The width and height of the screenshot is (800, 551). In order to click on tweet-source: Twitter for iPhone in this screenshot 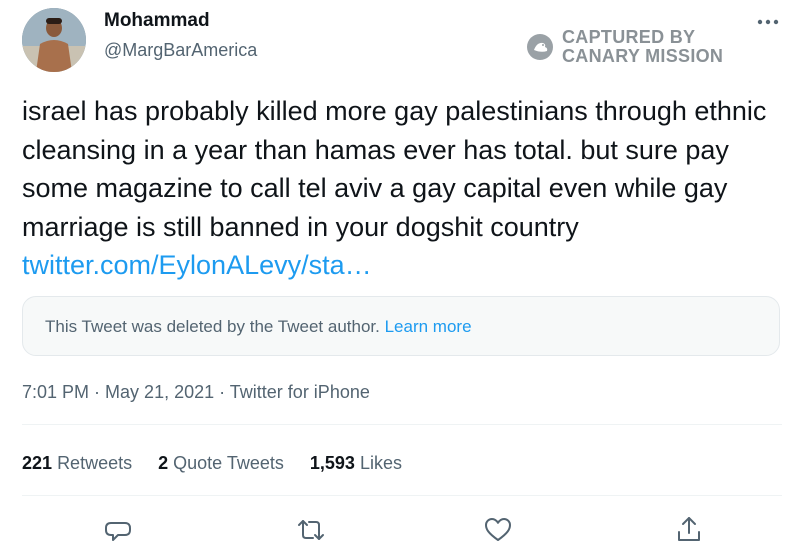, I will do `click(300, 392)`.